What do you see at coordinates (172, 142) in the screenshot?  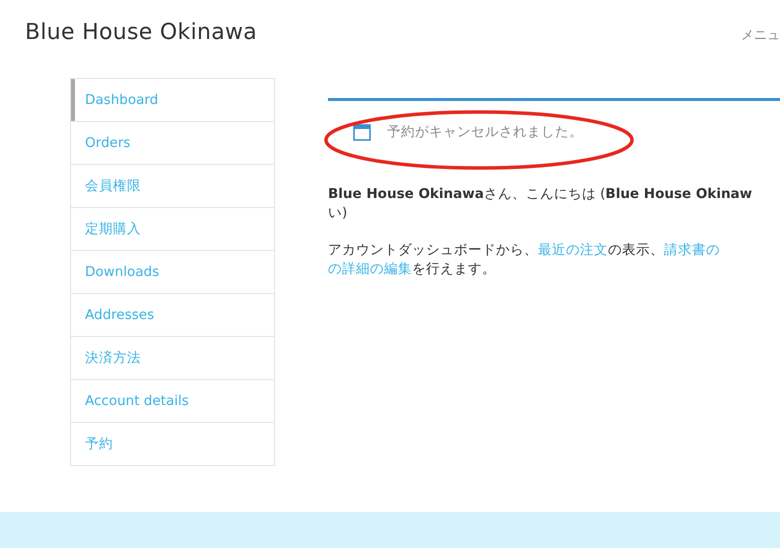 I see `sidebar-item: Orders` at bounding box center [172, 142].